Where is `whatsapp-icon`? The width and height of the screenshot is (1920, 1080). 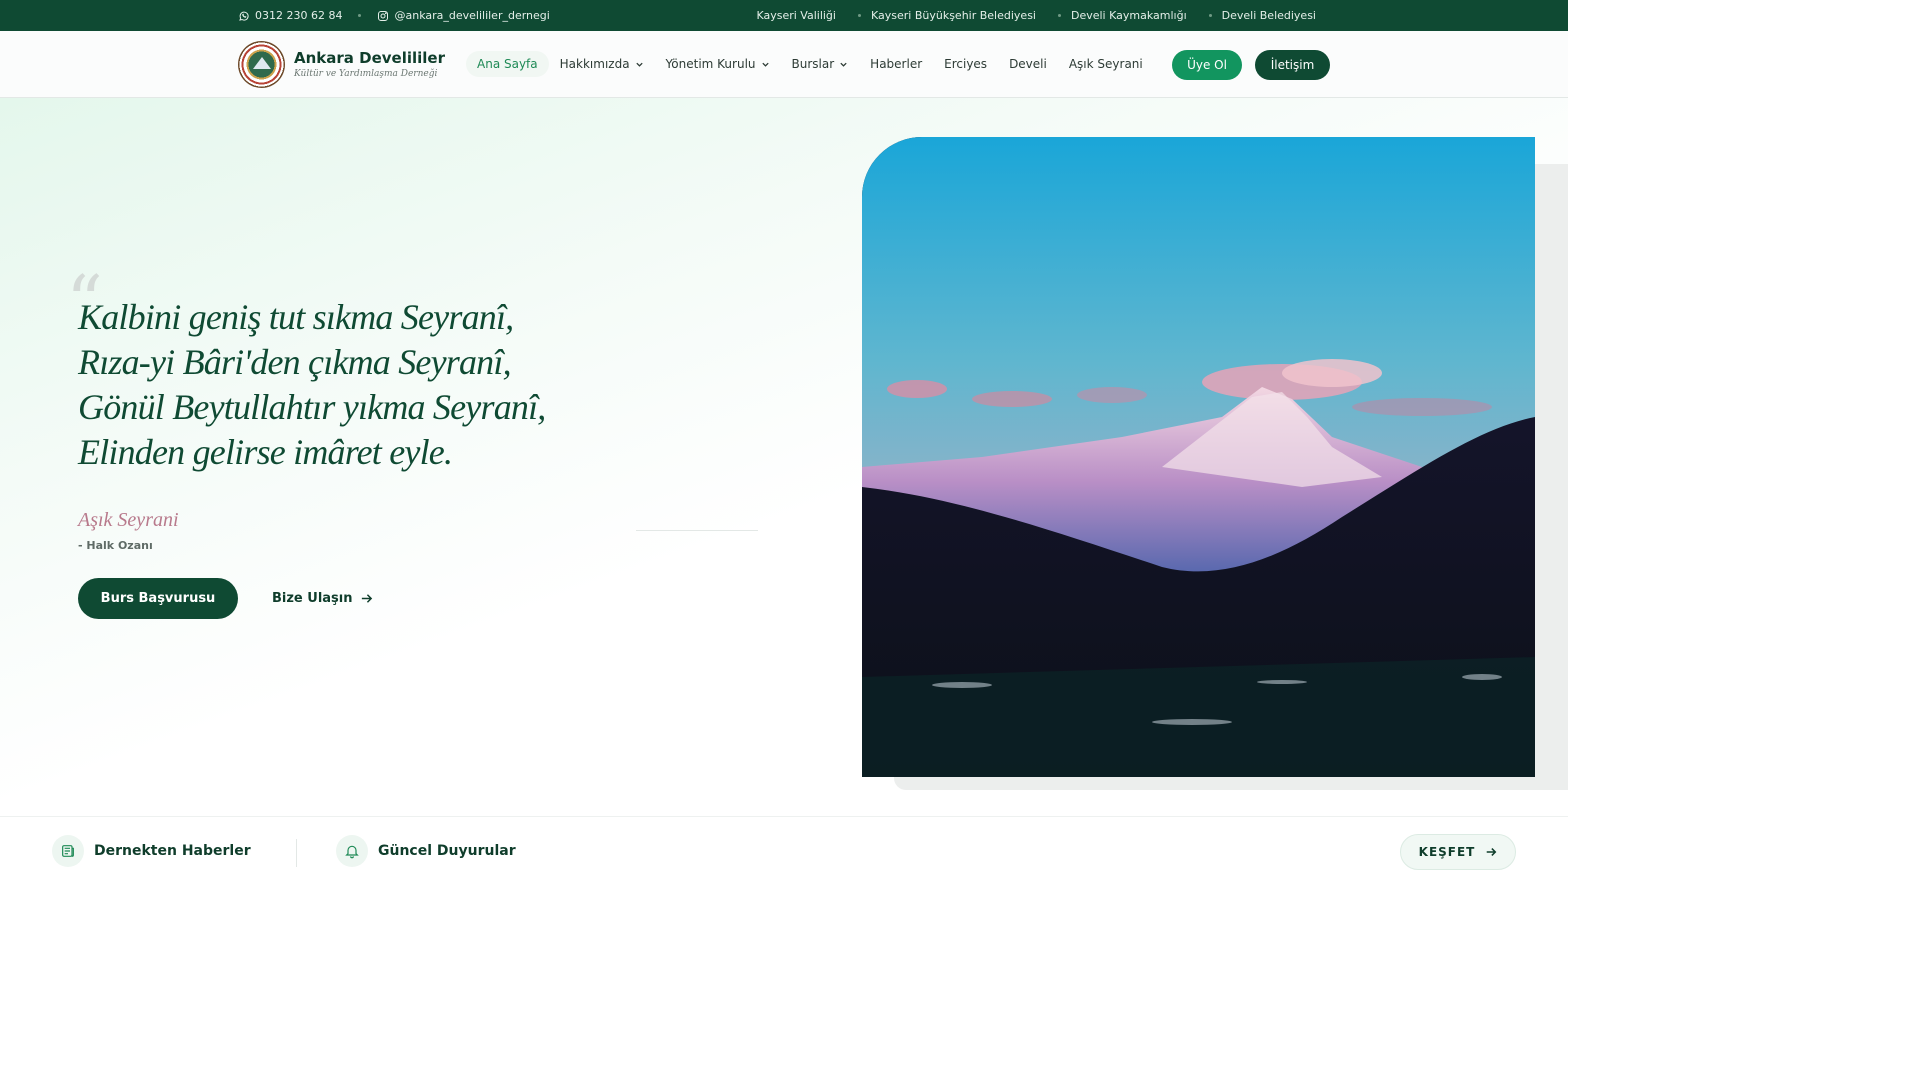
whatsapp-icon is located at coordinates (244, 16).